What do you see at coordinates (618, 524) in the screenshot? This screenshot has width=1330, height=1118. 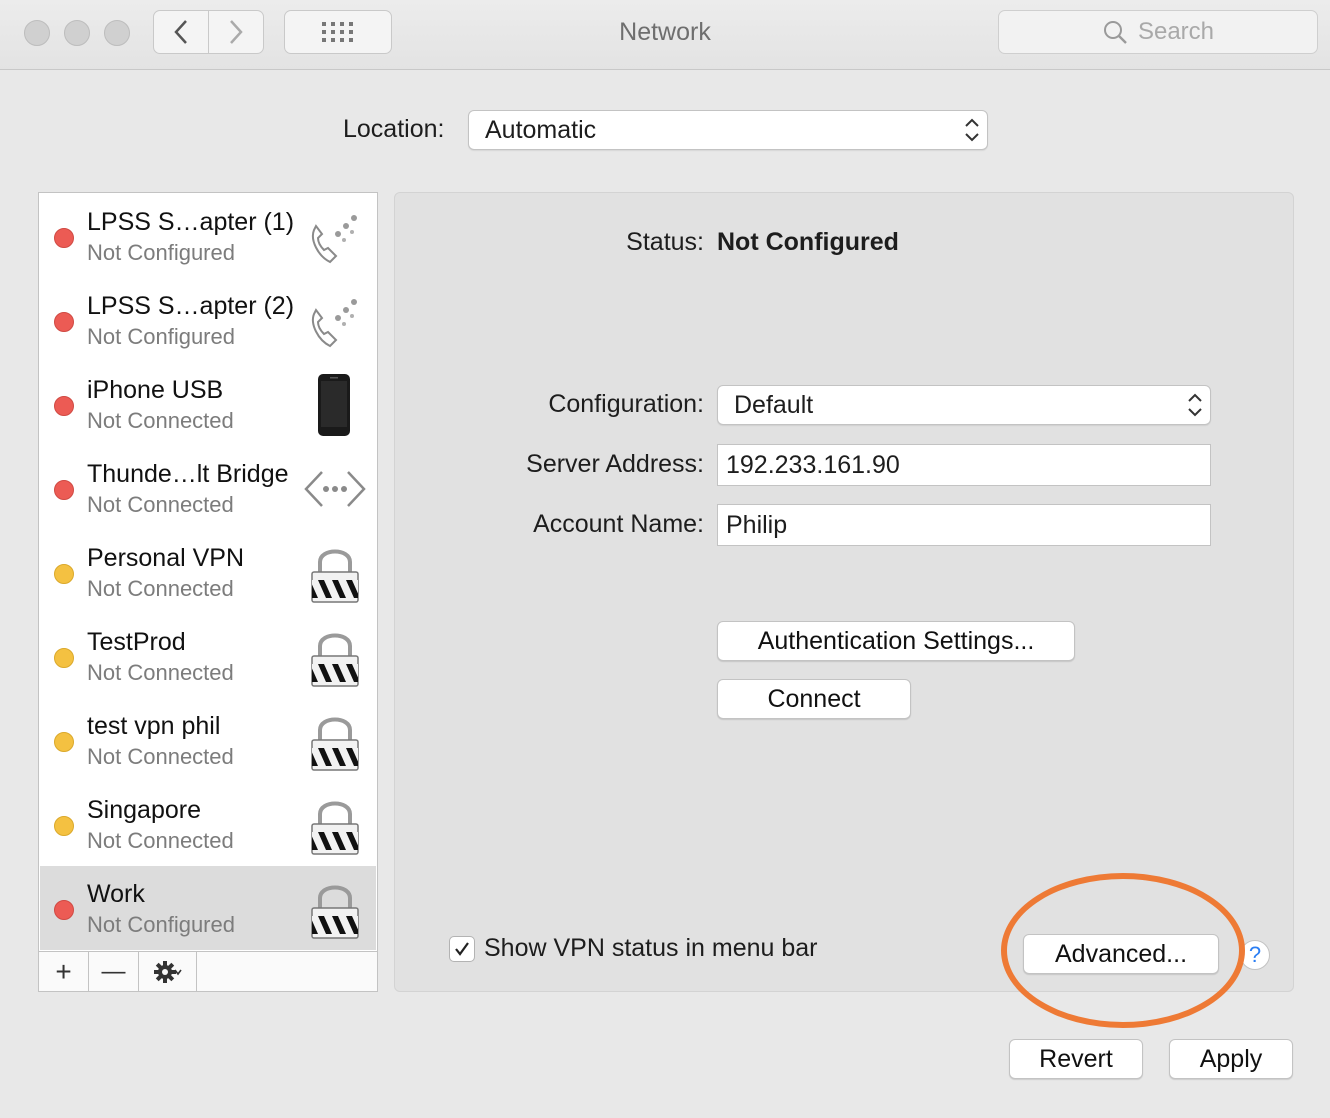 I see `account-name-label: Account Name:` at bounding box center [618, 524].